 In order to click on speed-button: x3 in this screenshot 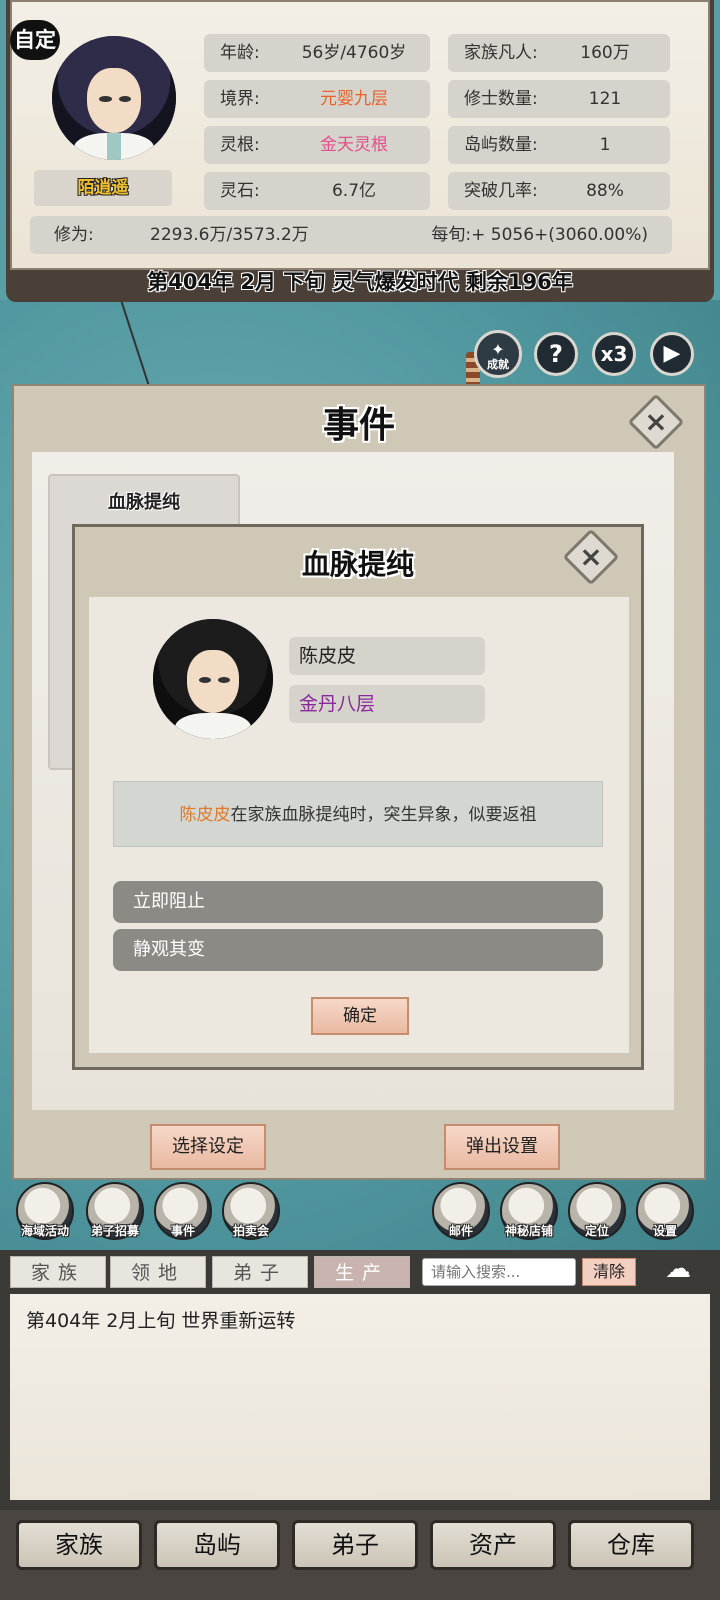, I will do `click(614, 354)`.